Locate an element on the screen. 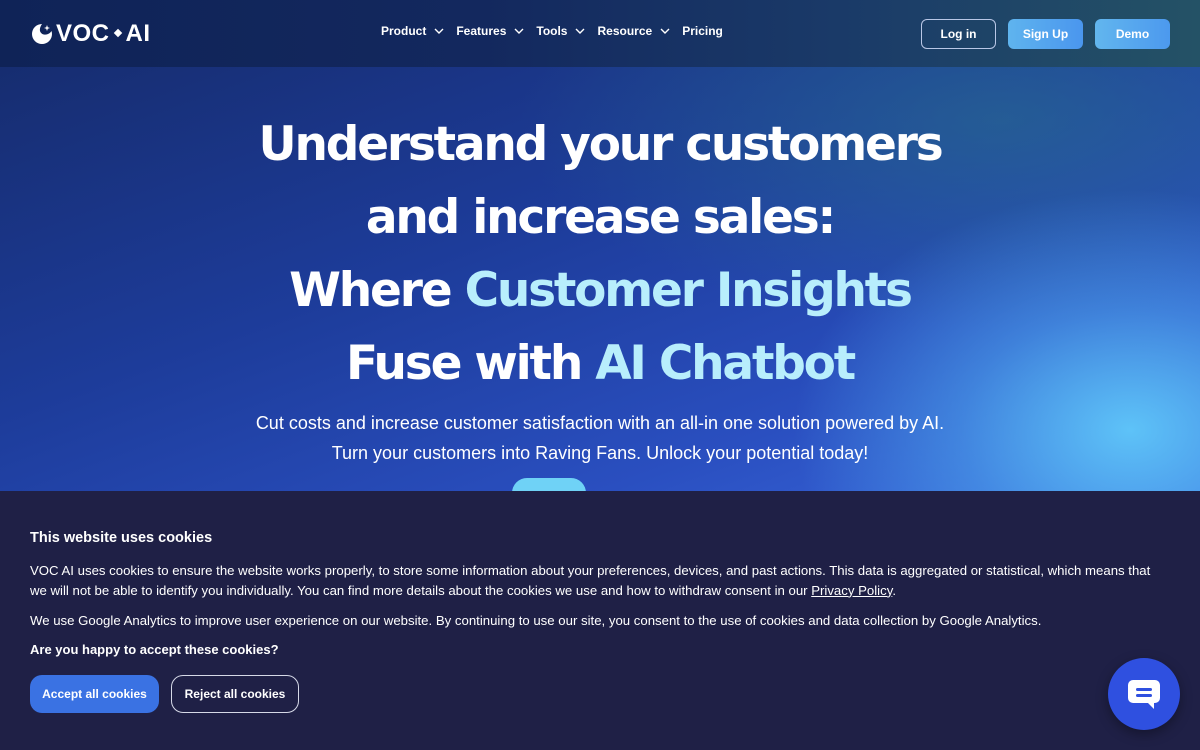 This screenshot has height=750, width=1200. headline-line-4-prefix: Fuse with is located at coordinates (470, 363).